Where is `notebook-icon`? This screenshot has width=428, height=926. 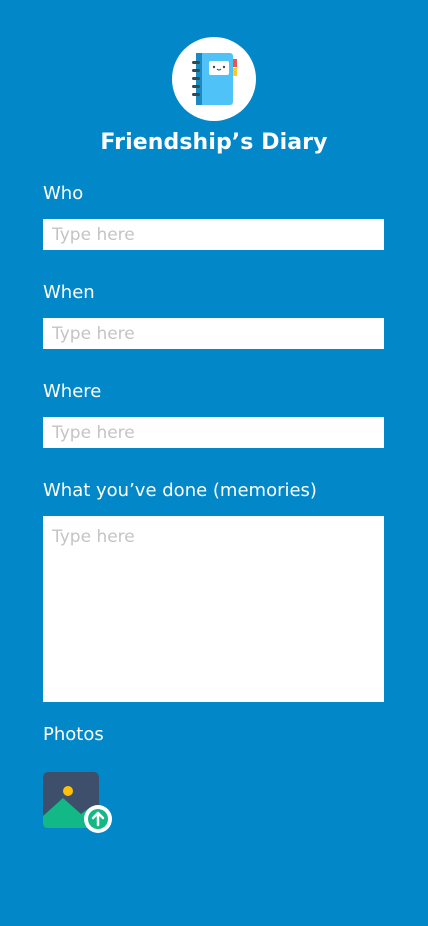
notebook-icon is located at coordinates (214, 79).